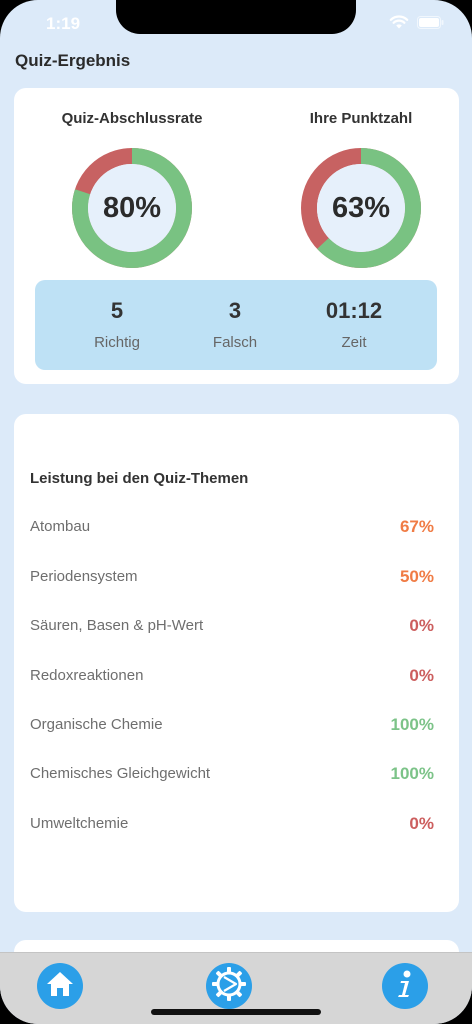 The height and width of the screenshot is (1024, 472). I want to click on settings-button, so click(229, 986).